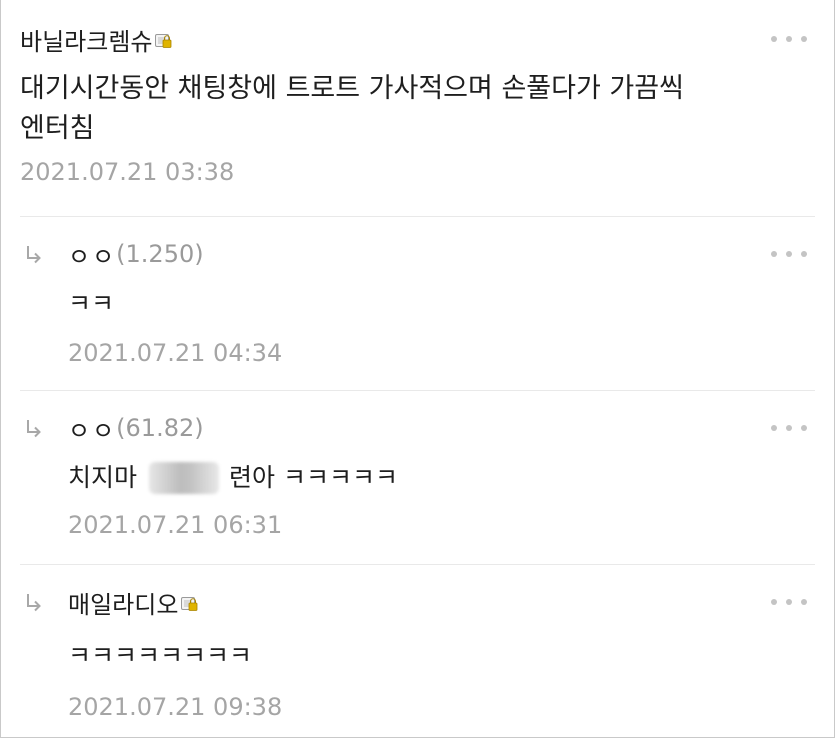  What do you see at coordinates (313, 477) in the screenshot?
I see `reply-text-part: 련아 ㅋㅋㅋㅋㅋ` at bounding box center [313, 477].